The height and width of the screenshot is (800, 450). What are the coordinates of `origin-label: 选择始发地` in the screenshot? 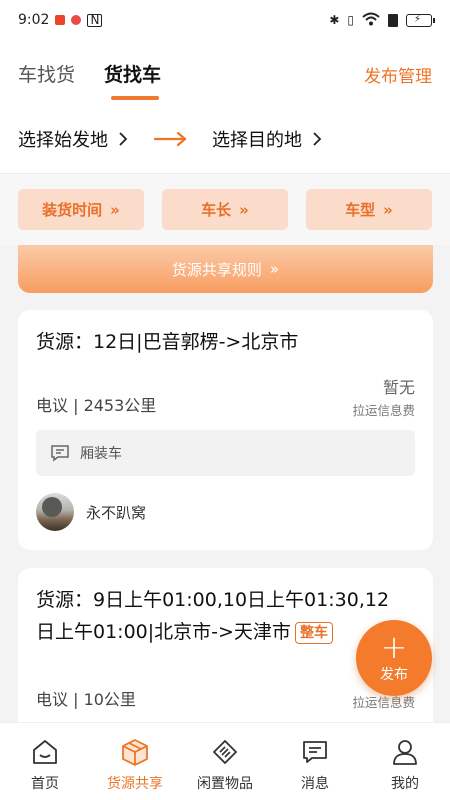 It's located at (63, 140).